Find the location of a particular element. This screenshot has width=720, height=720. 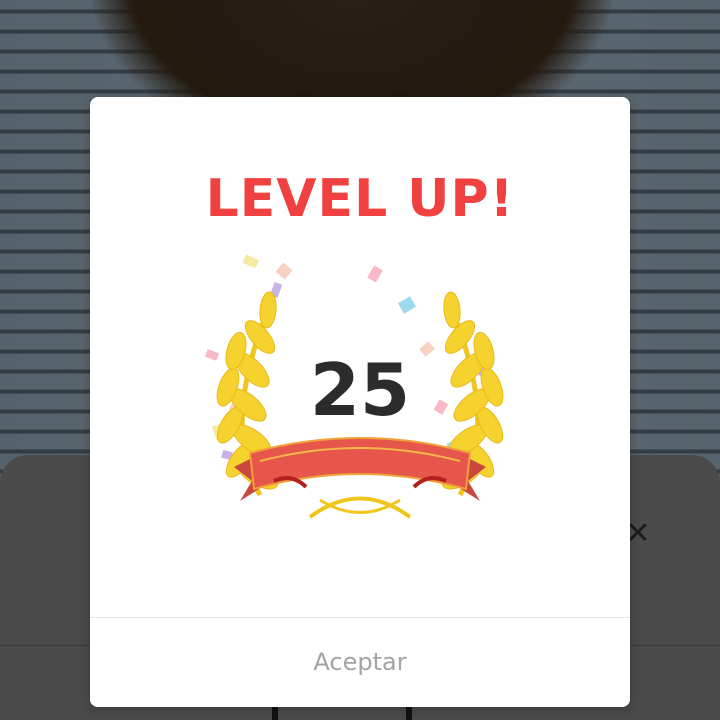

accept-button: Aceptar is located at coordinates (360, 662).